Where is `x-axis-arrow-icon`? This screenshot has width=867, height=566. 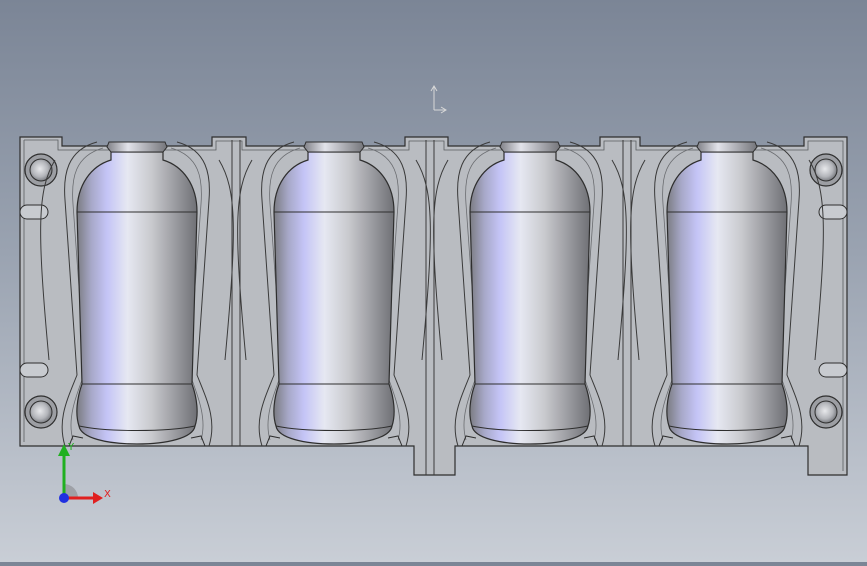
x-axis-arrow-icon is located at coordinates (98, 498).